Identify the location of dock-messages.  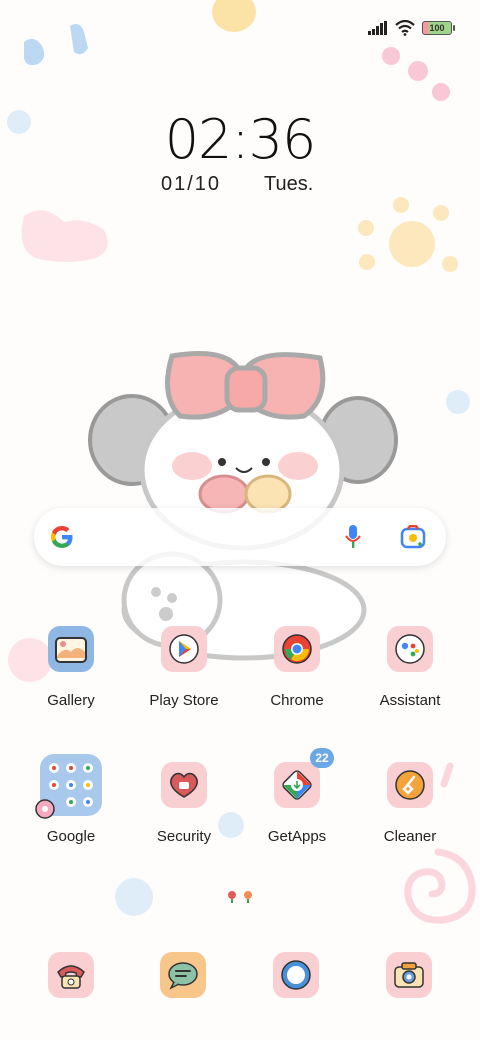
(183, 975).